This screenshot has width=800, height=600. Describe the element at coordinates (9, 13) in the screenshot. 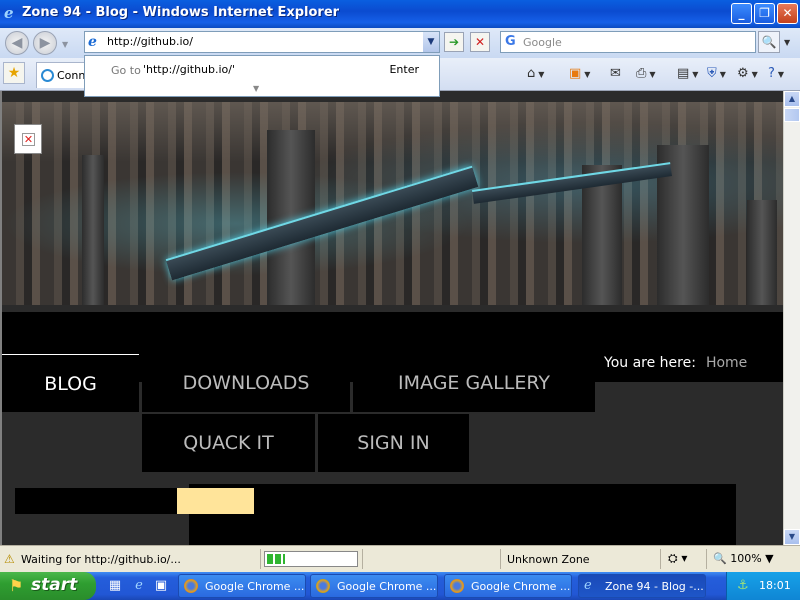

I see `ie-logo-icon: e` at that location.